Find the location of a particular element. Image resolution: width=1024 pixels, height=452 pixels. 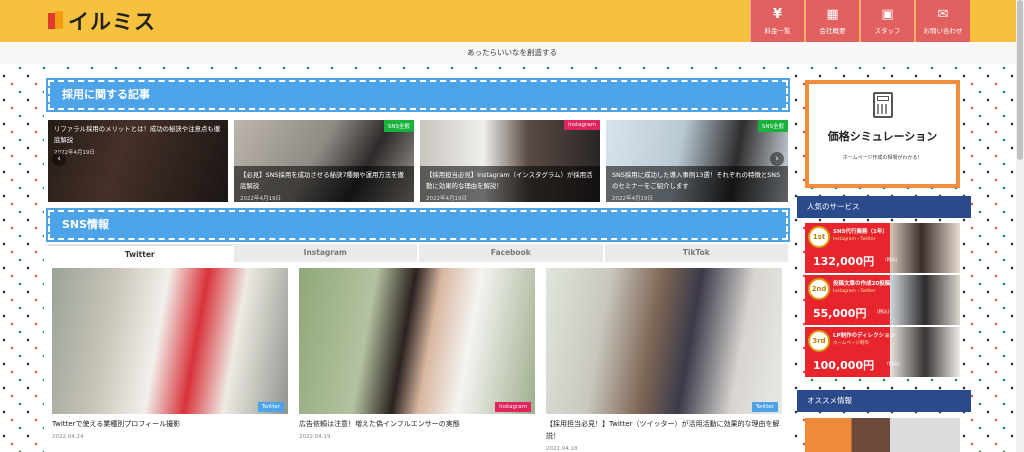

card-date: 2022.04.18 is located at coordinates (562, 449).